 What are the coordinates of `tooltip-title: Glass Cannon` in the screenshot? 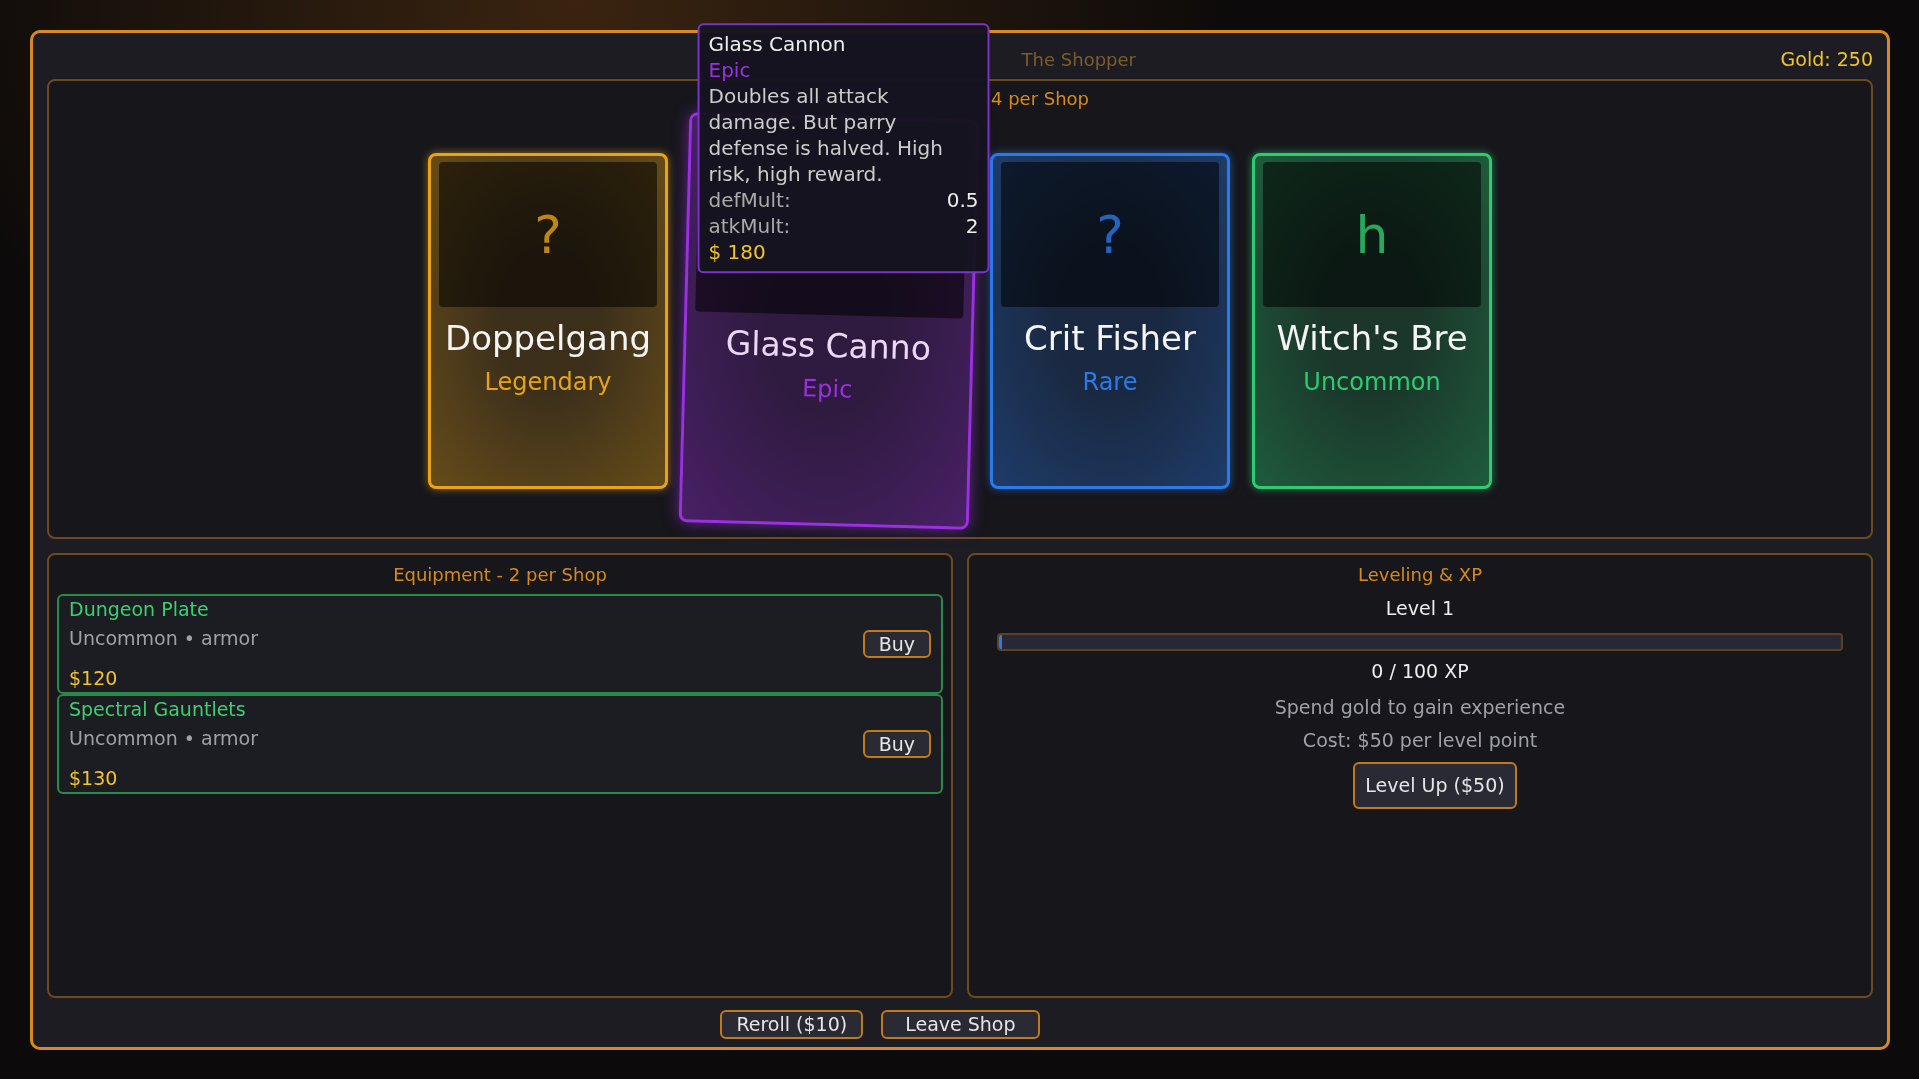 It's located at (777, 44).